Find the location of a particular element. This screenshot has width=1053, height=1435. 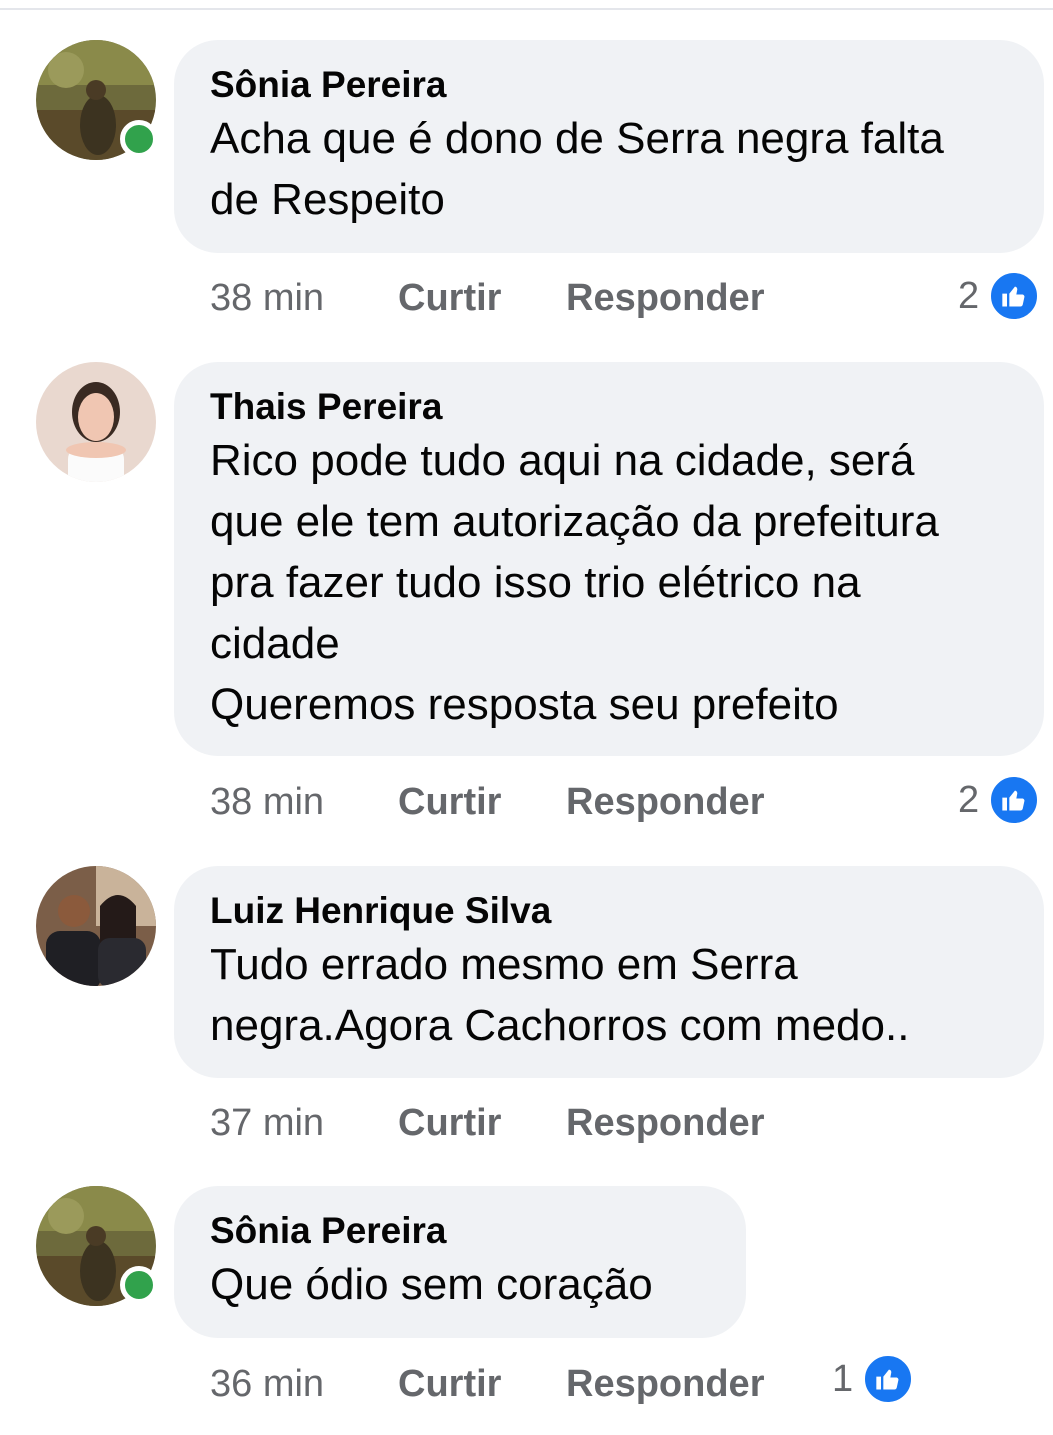

reaction-count: 1 is located at coordinates (843, 1378).